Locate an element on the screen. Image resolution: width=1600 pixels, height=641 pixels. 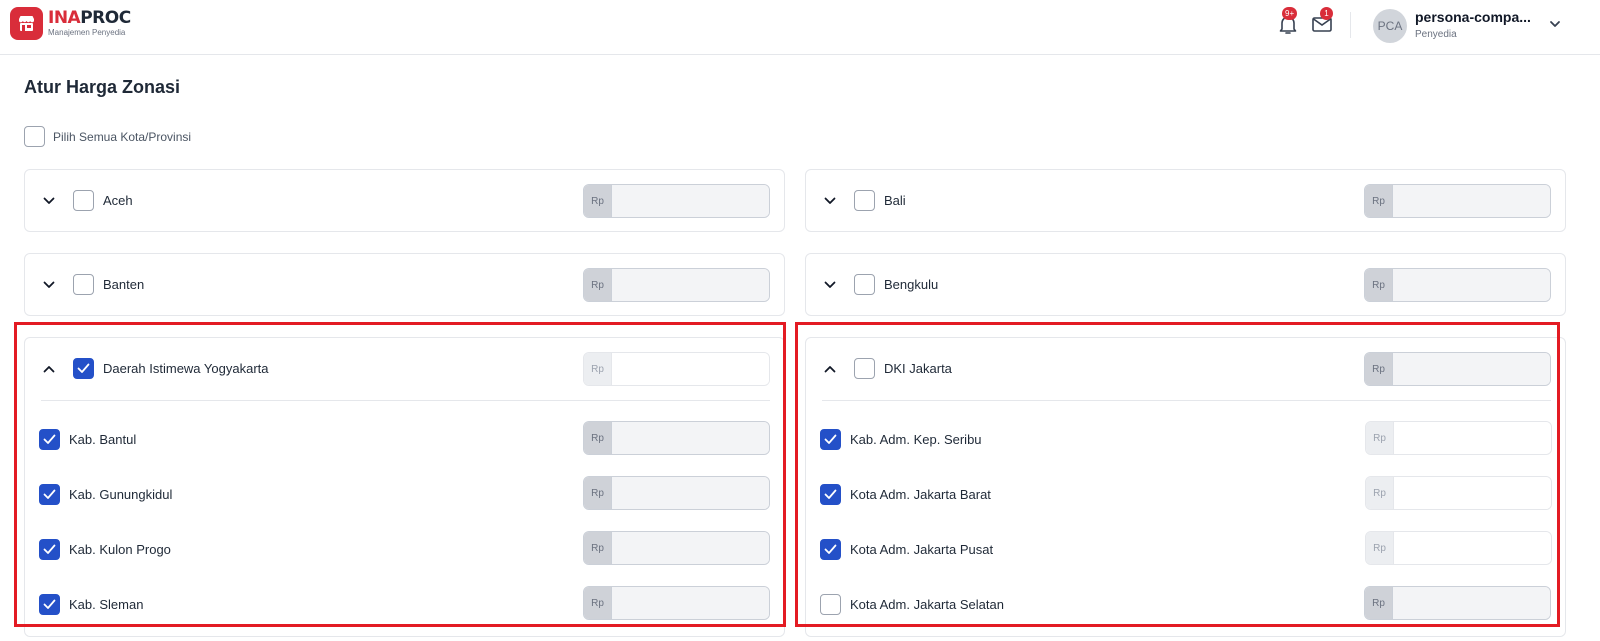
province-checkbox-bali is located at coordinates (864, 200).